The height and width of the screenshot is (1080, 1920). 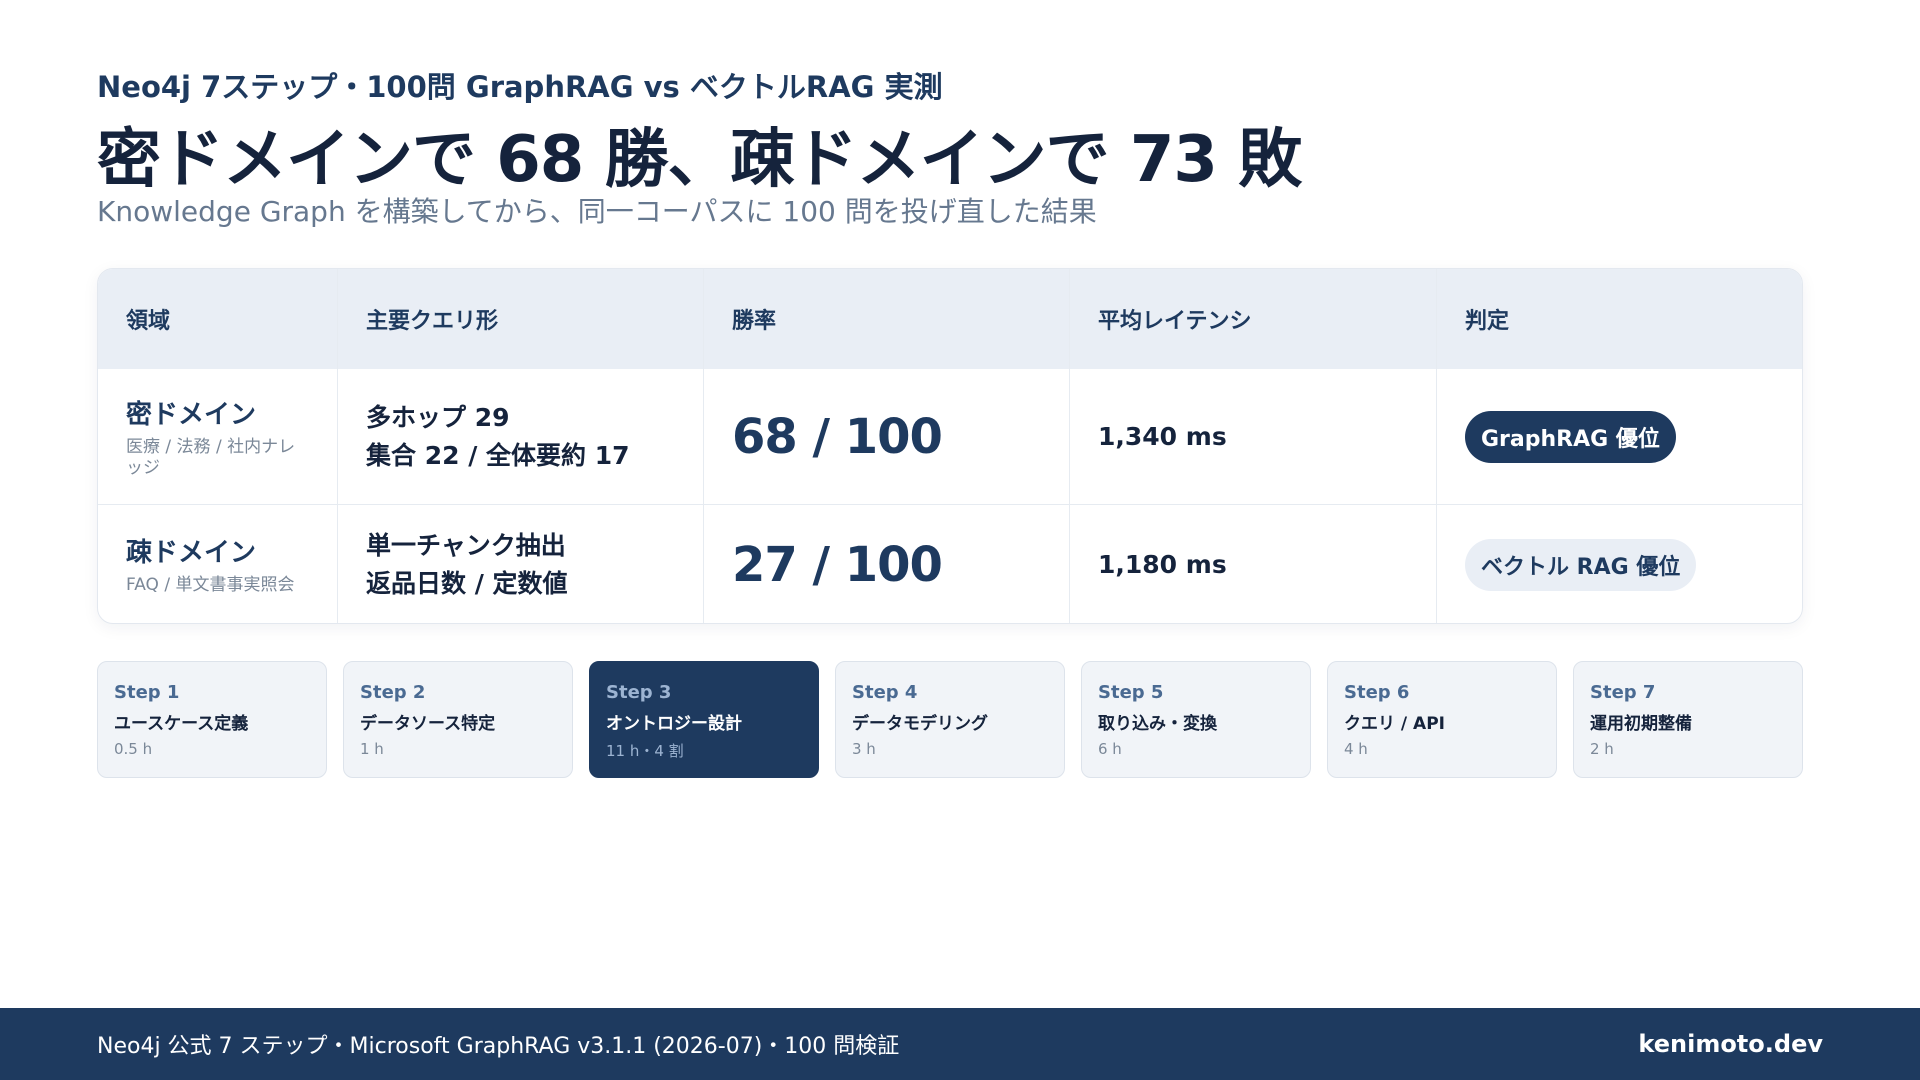 What do you see at coordinates (466, 545) in the screenshot?
I see `query-line: 単一チャンク抽出` at bounding box center [466, 545].